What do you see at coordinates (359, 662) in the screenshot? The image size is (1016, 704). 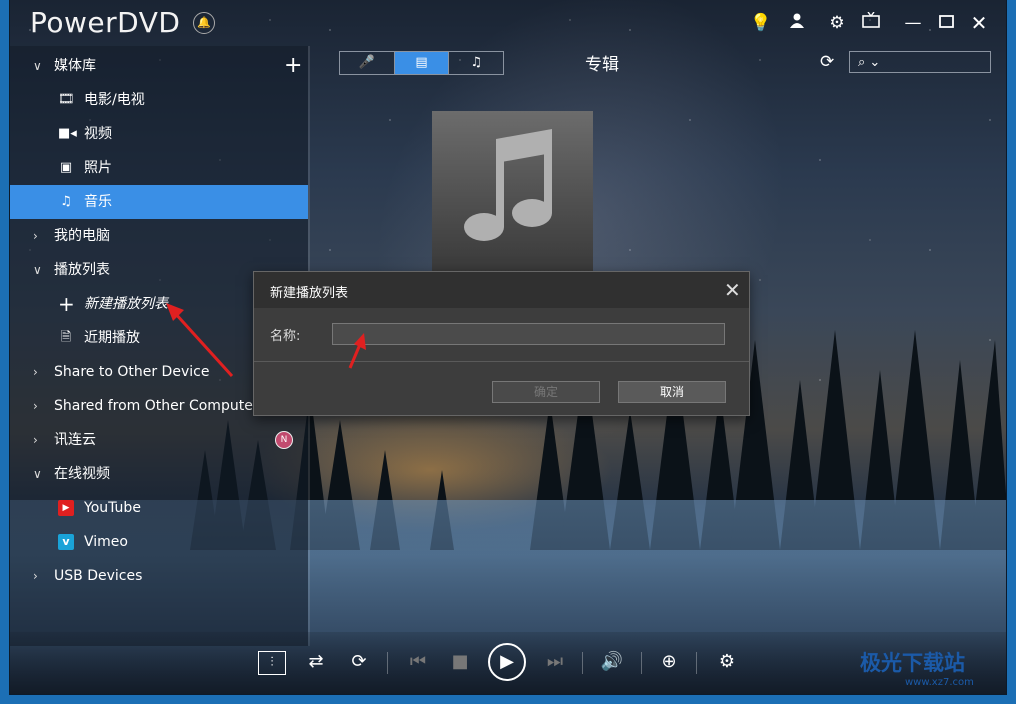 I see `repeat-icon: ⟳` at bounding box center [359, 662].